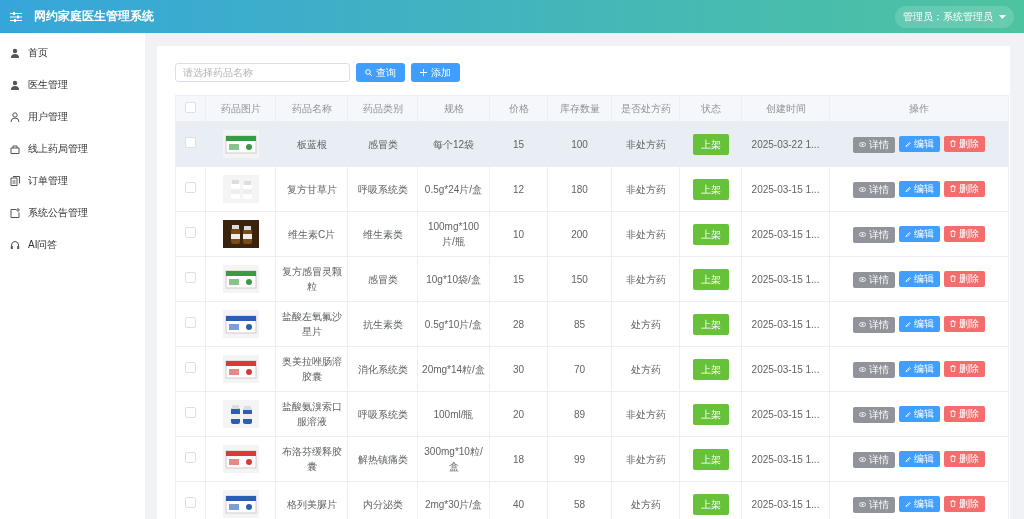  Describe the element at coordinates (579, 189) in the screenshot. I see `table-cell: 180` at that location.